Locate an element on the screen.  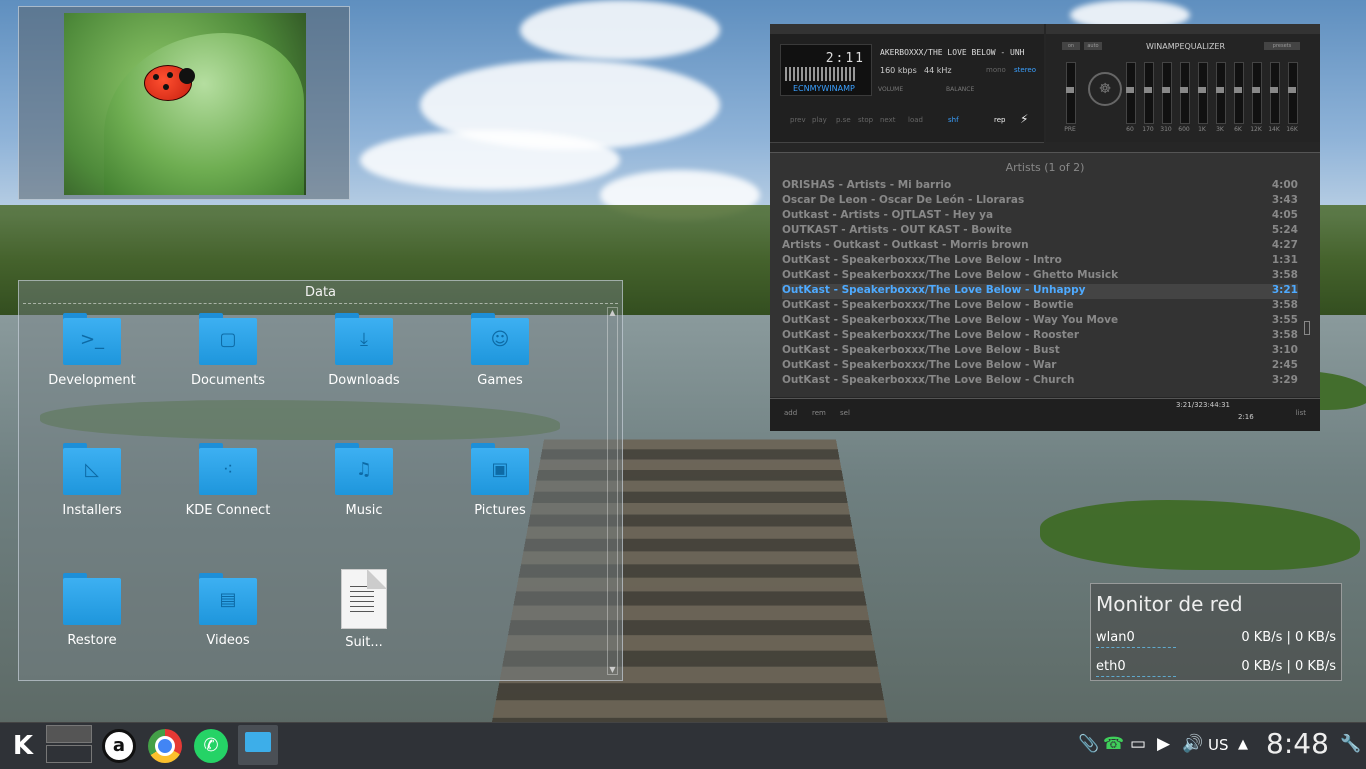
tray-expand-icon: ▲ is located at coordinates (1243, 744).